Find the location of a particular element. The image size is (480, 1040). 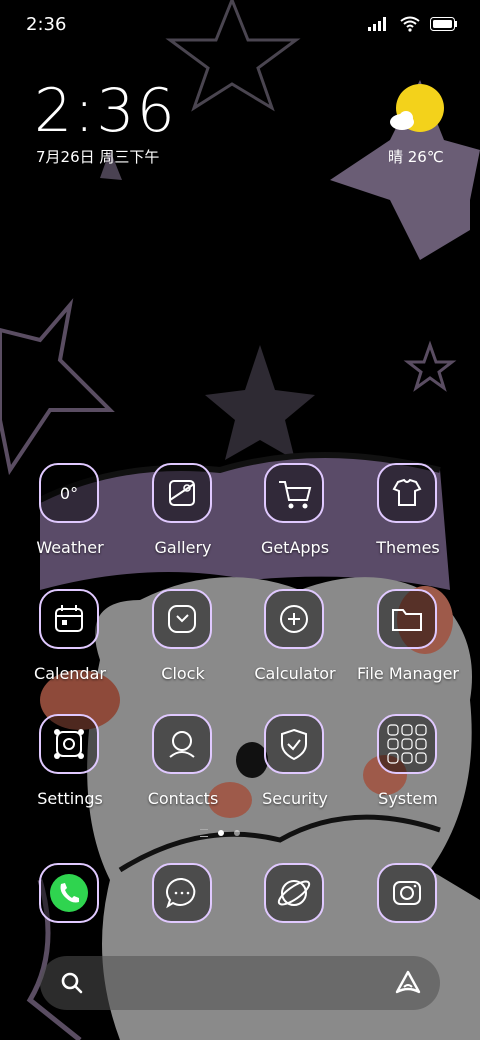

cart-icon is located at coordinates (294, 493).